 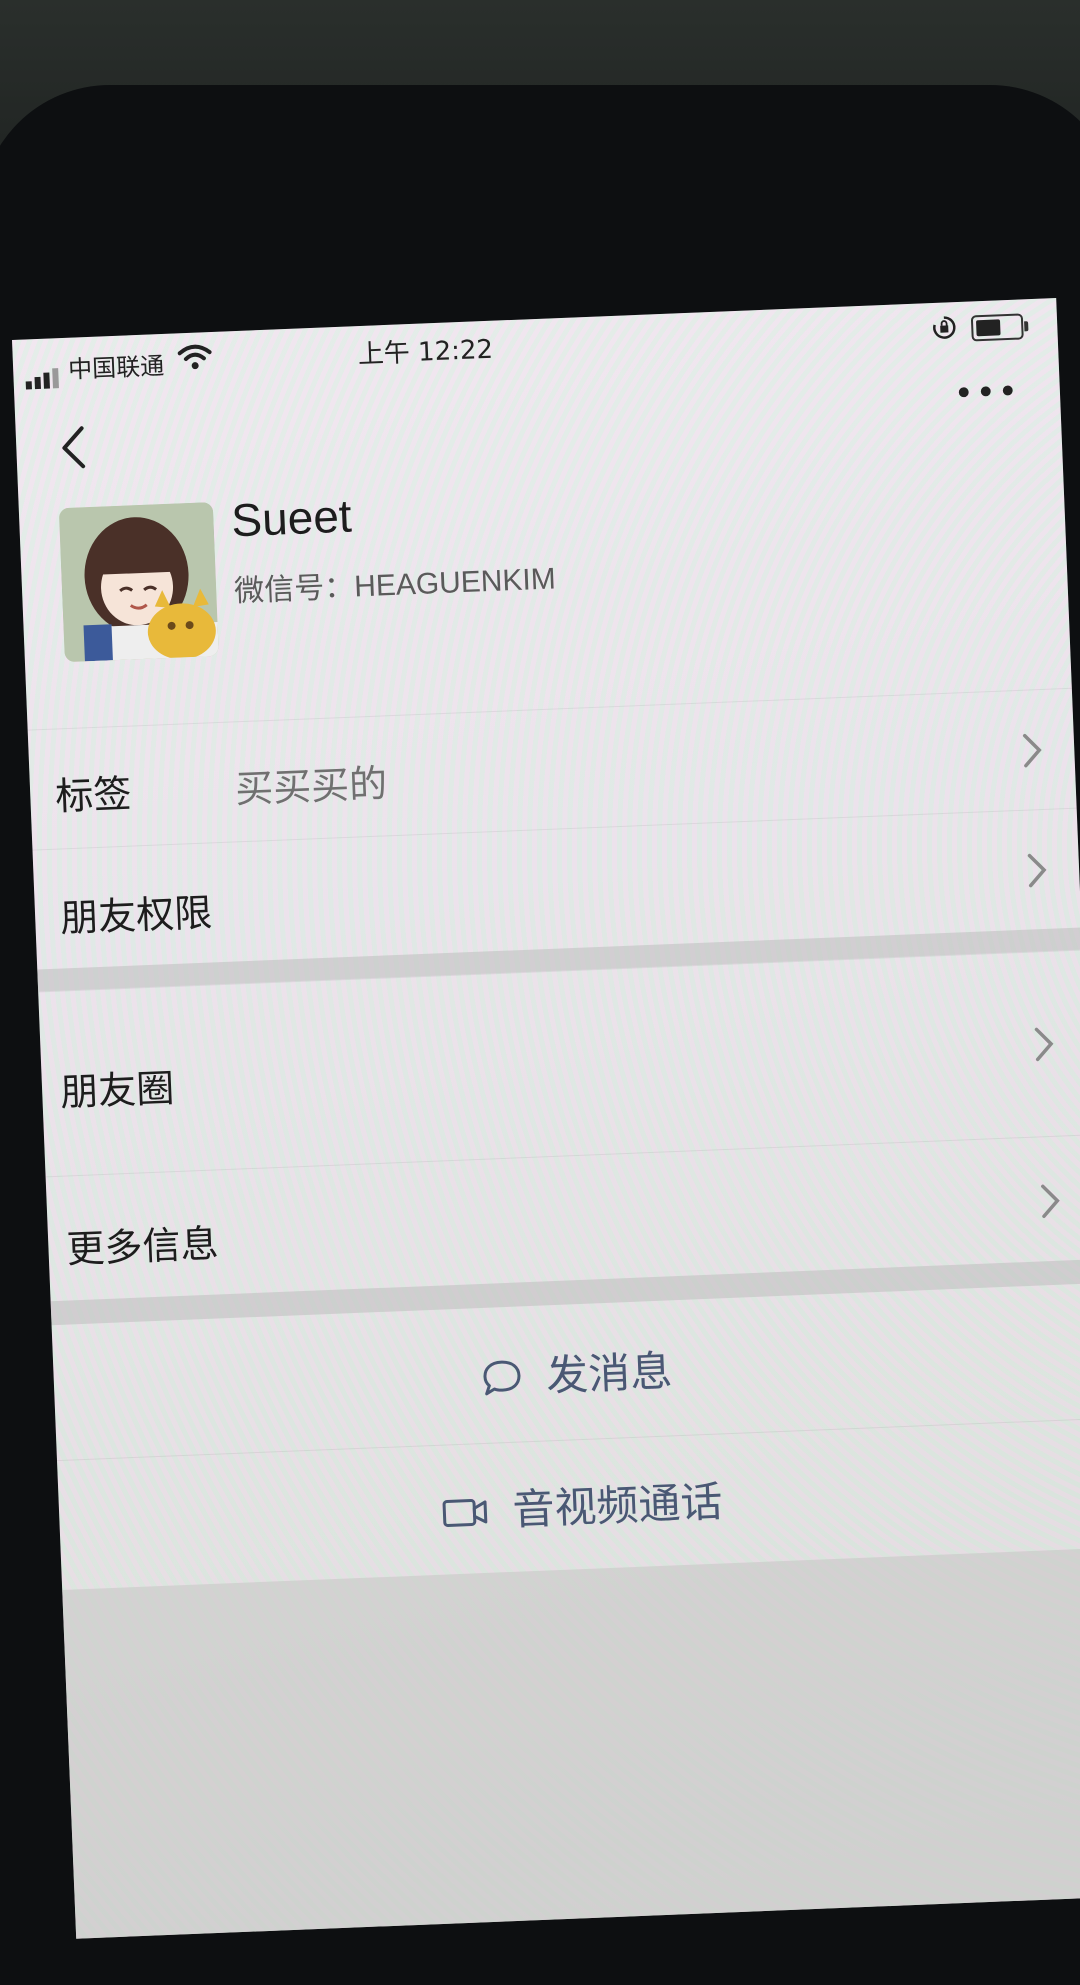 What do you see at coordinates (142, 1246) in the screenshot?
I see `row-more-info-label: 更多信息` at bounding box center [142, 1246].